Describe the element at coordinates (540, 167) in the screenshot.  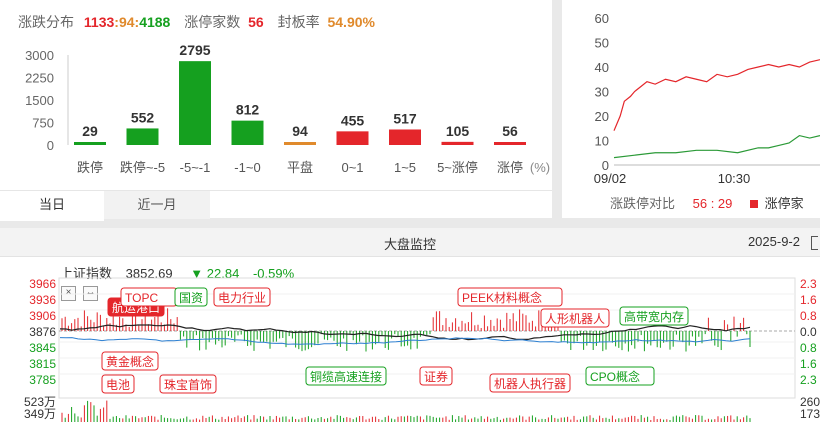
I see `unit-label: (%)` at that location.